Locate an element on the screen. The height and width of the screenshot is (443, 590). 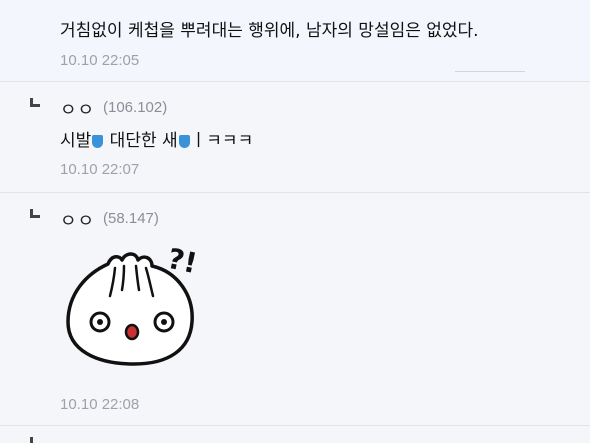
comment-text-part: 대단한 새 is located at coordinates (141, 141).